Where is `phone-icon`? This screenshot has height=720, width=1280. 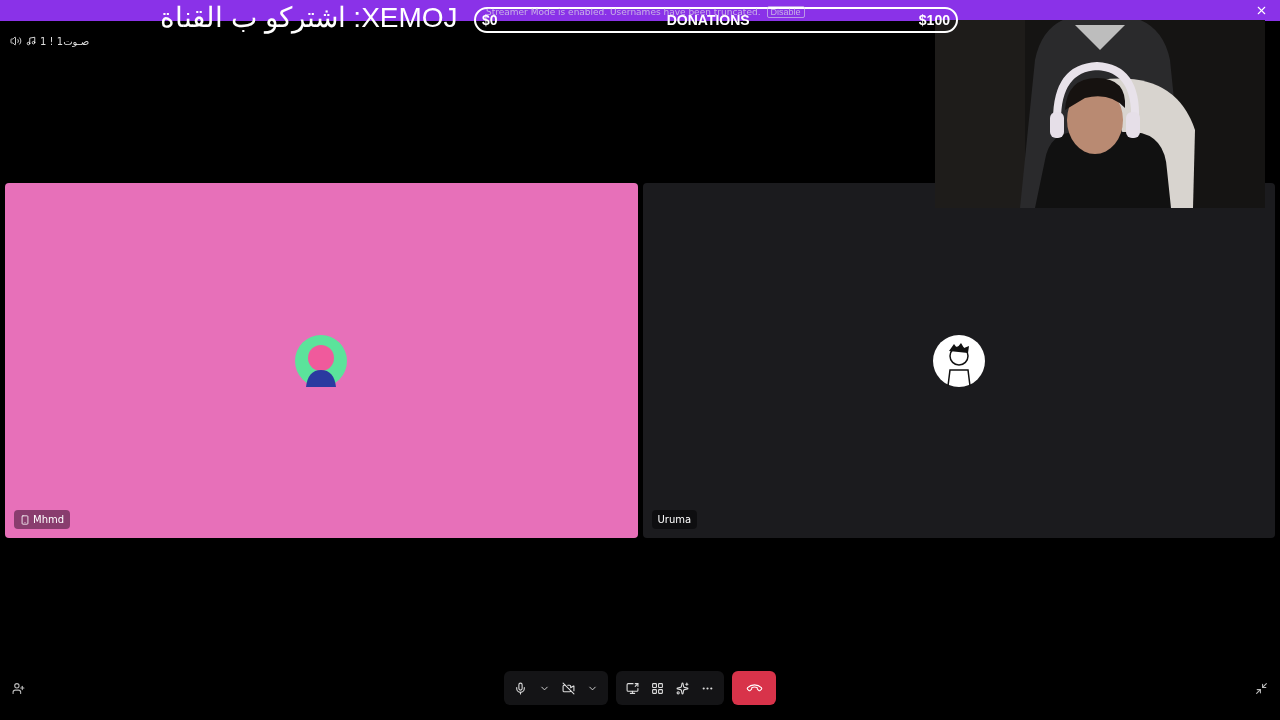
phone-icon is located at coordinates (25, 519).